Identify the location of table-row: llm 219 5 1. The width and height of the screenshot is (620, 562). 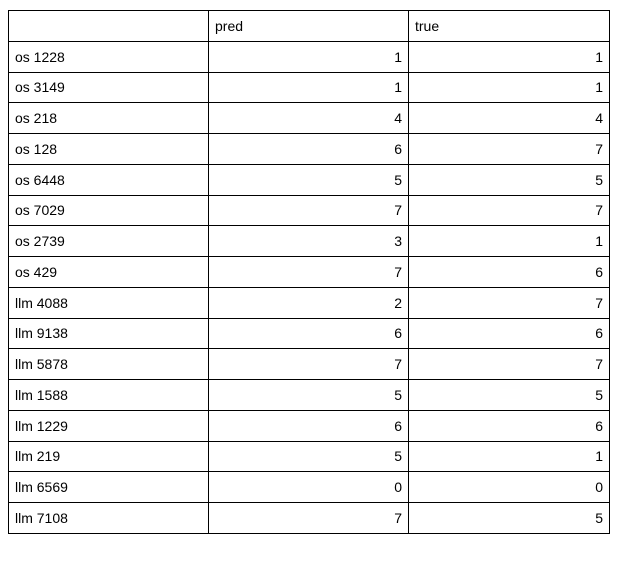
(309, 456).